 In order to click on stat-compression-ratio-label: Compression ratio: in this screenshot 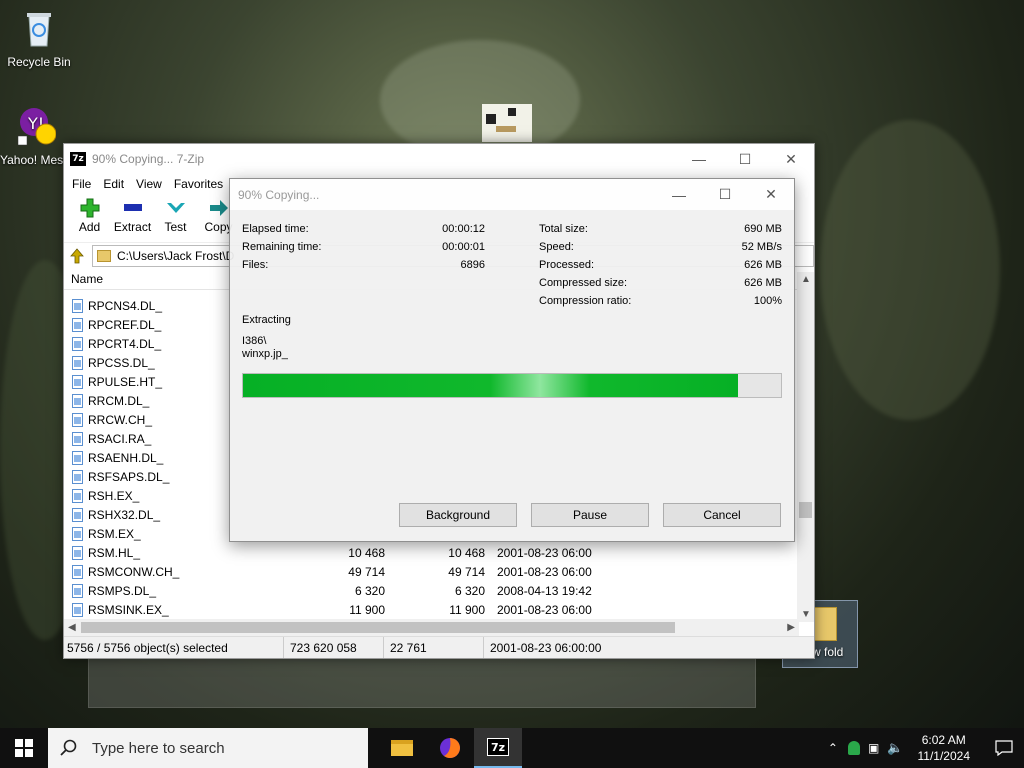, I will do `click(585, 301)`.